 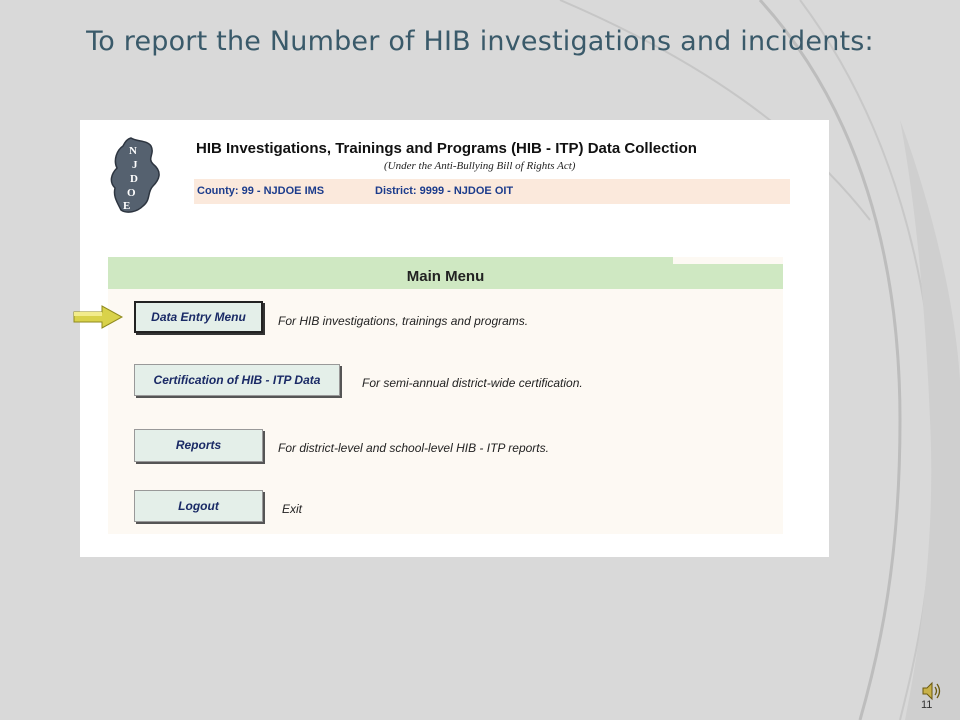 What do you see at coordinates (198, 506) in the screenshot?
I see `logout-button: Logout` at bounding box center [198, 506].